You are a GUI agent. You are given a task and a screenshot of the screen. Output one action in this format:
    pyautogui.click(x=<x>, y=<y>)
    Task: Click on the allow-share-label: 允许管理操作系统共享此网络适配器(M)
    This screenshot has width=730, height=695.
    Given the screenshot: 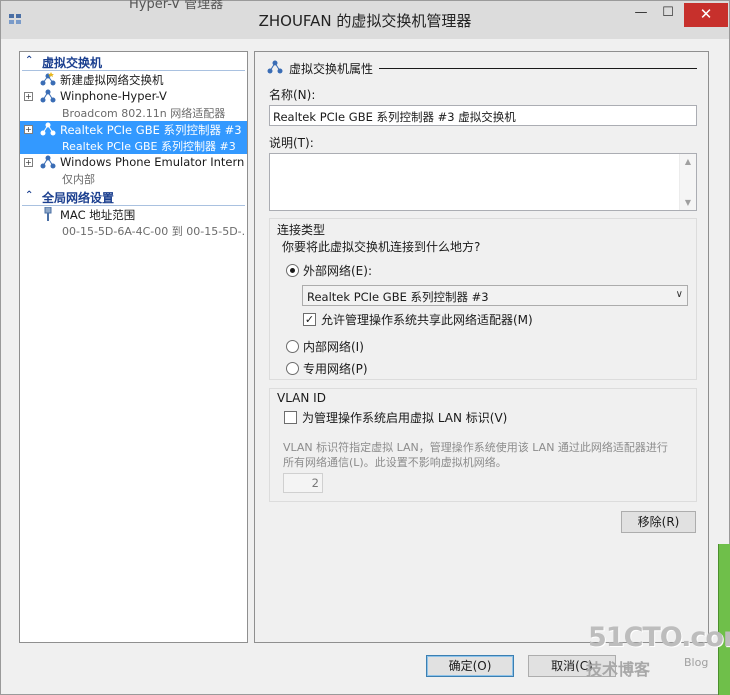 What is the action you would take?
    pyautogui.click(x=427, y=319)
    